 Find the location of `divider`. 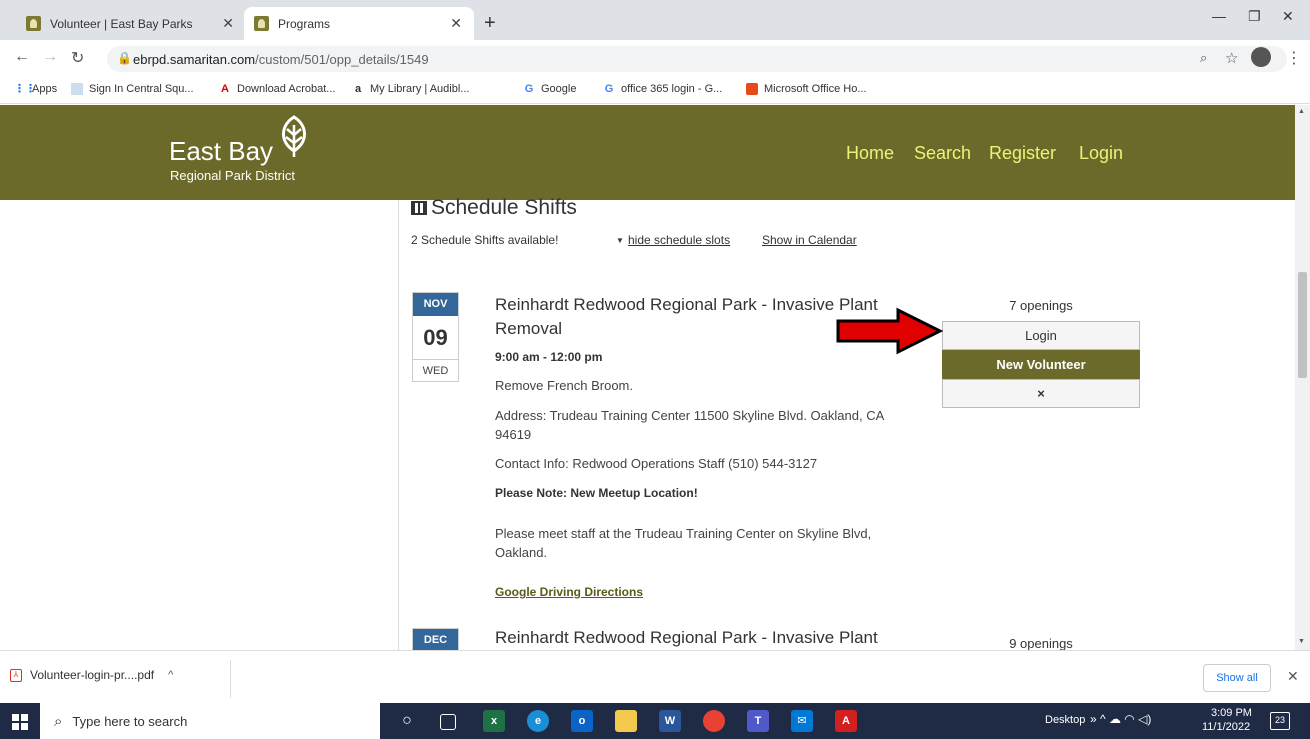

divider is located at coordinates (230, 679).